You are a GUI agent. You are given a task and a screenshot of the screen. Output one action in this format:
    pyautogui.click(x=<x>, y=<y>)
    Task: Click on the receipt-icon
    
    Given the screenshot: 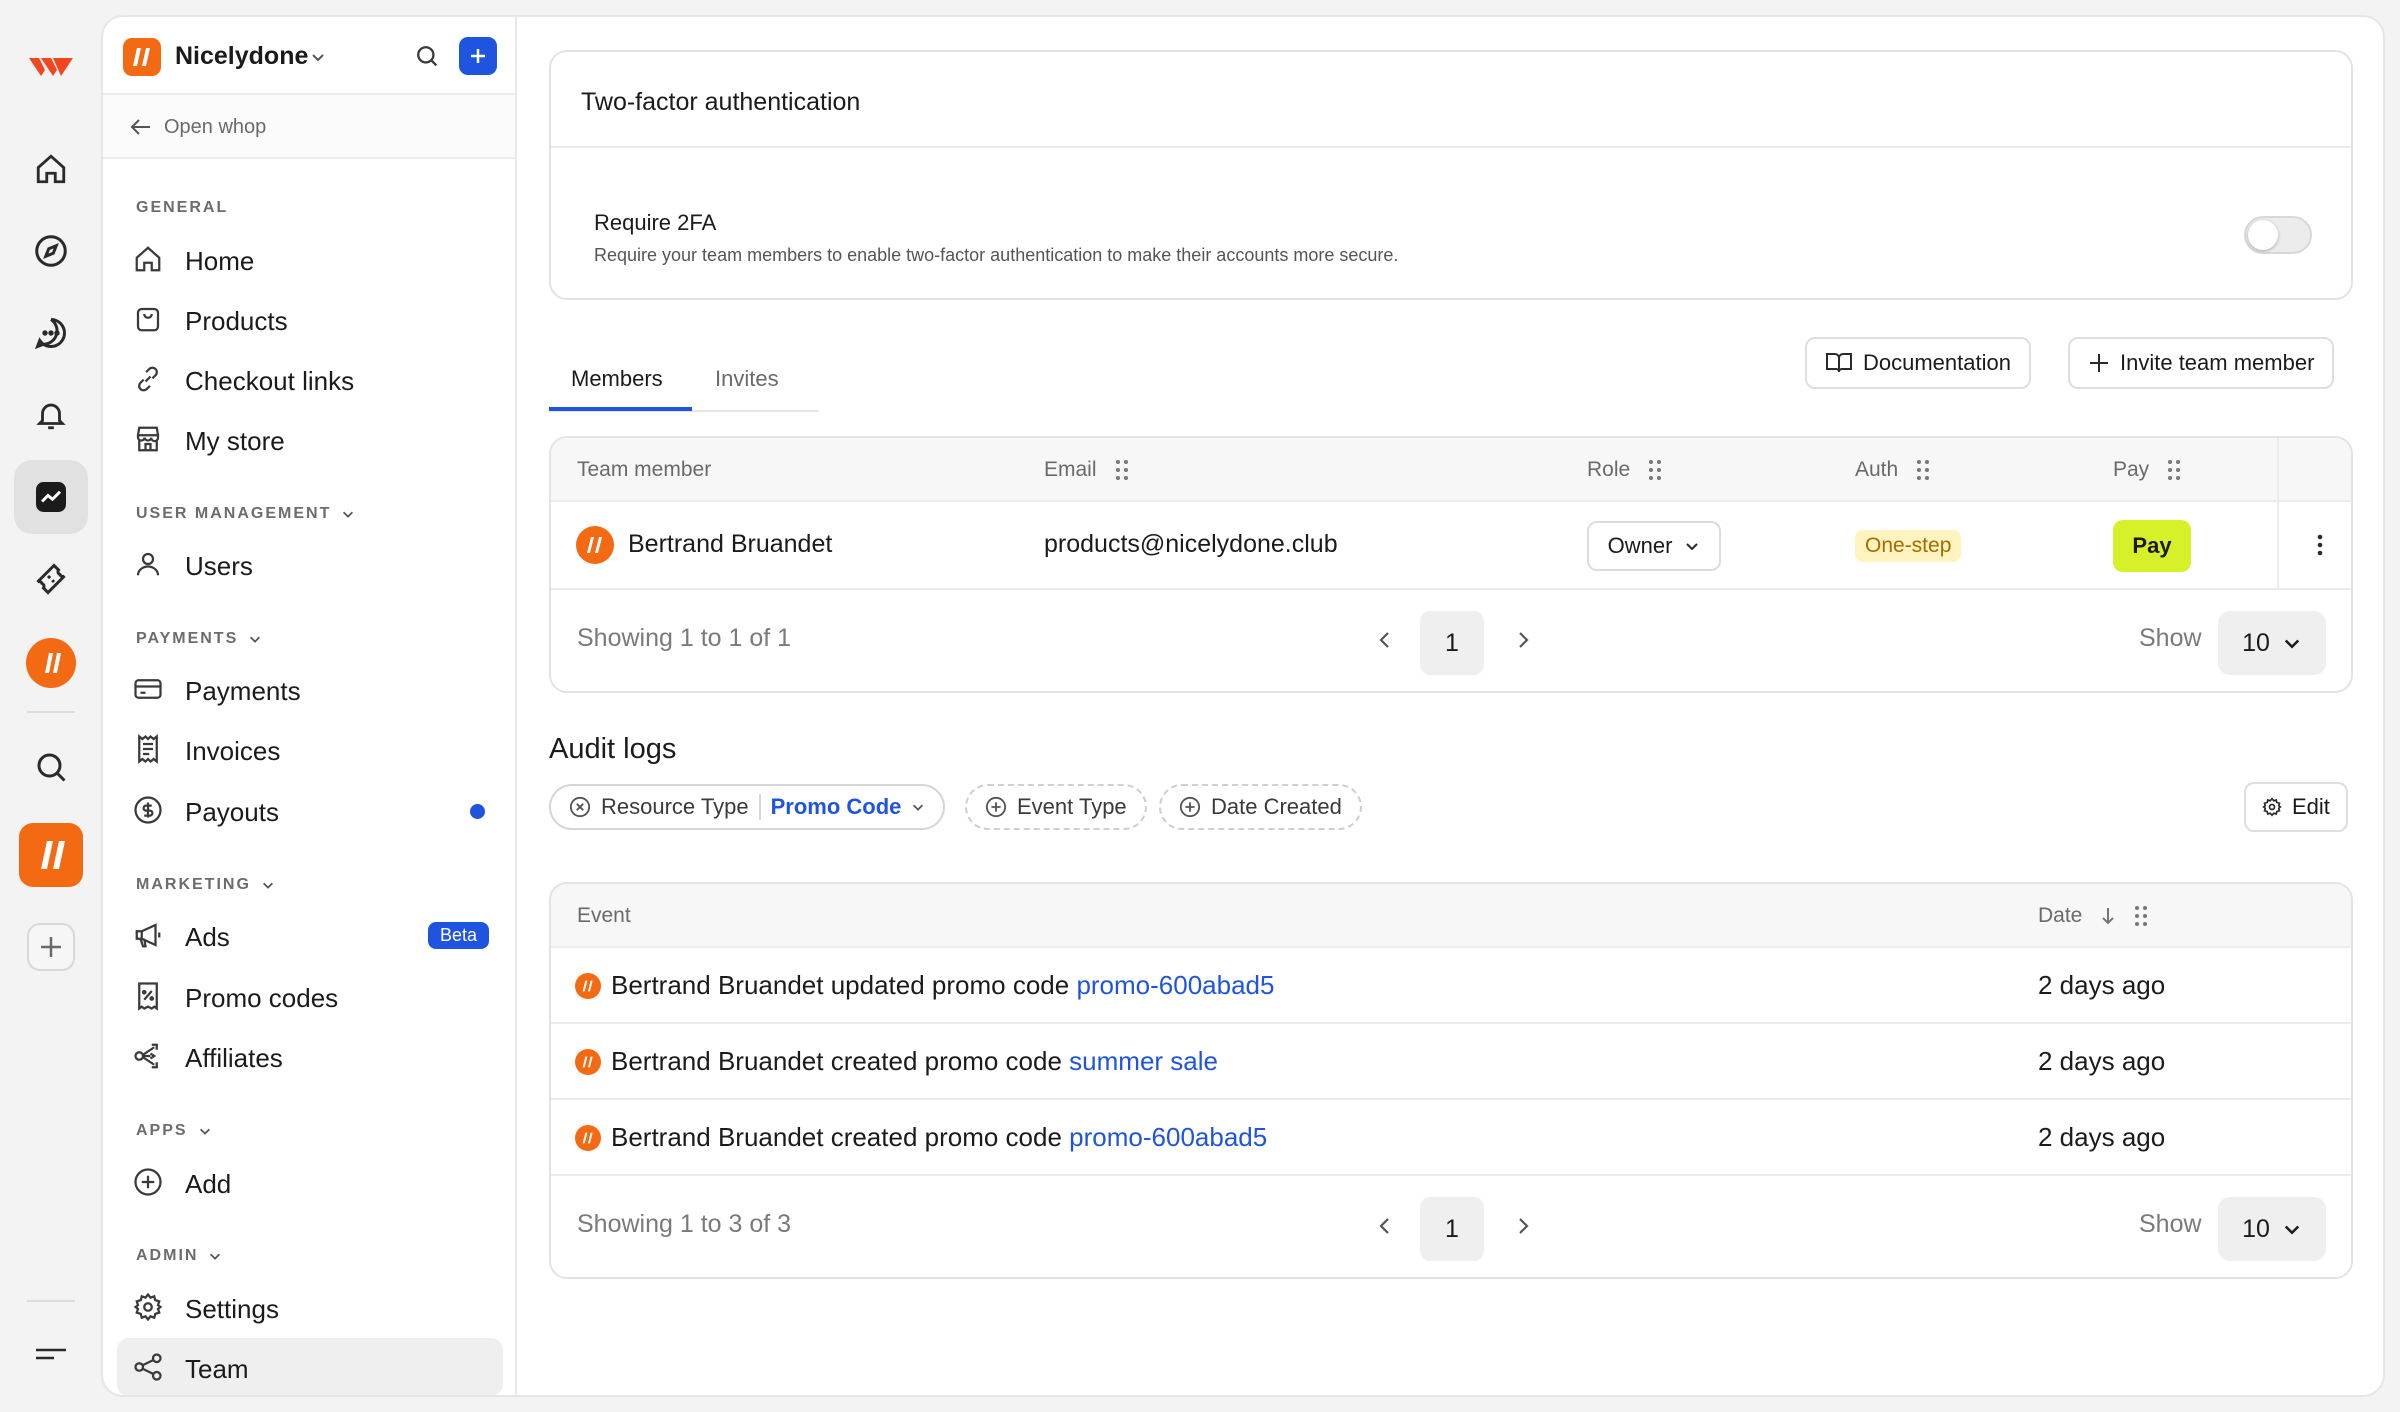 What is the action you would take?
    pyautogui.click(x=148, y=749)
    